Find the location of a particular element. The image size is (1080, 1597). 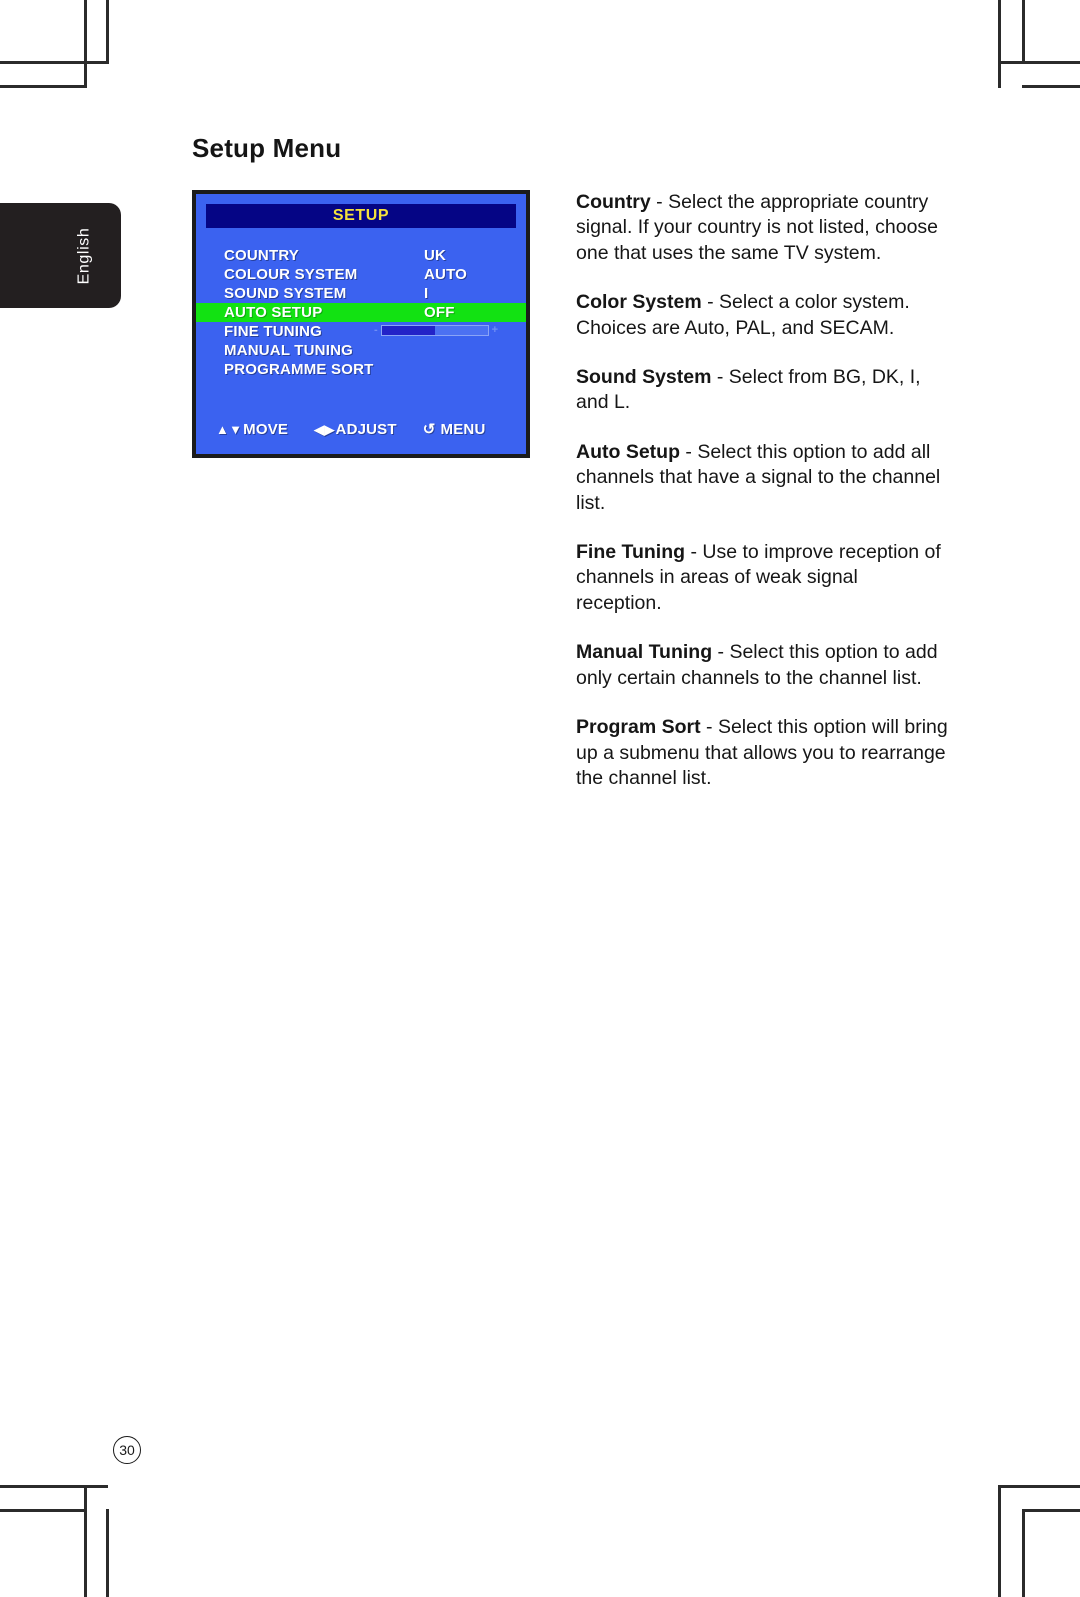

language-tab: English is located at coordinates (60, 255).